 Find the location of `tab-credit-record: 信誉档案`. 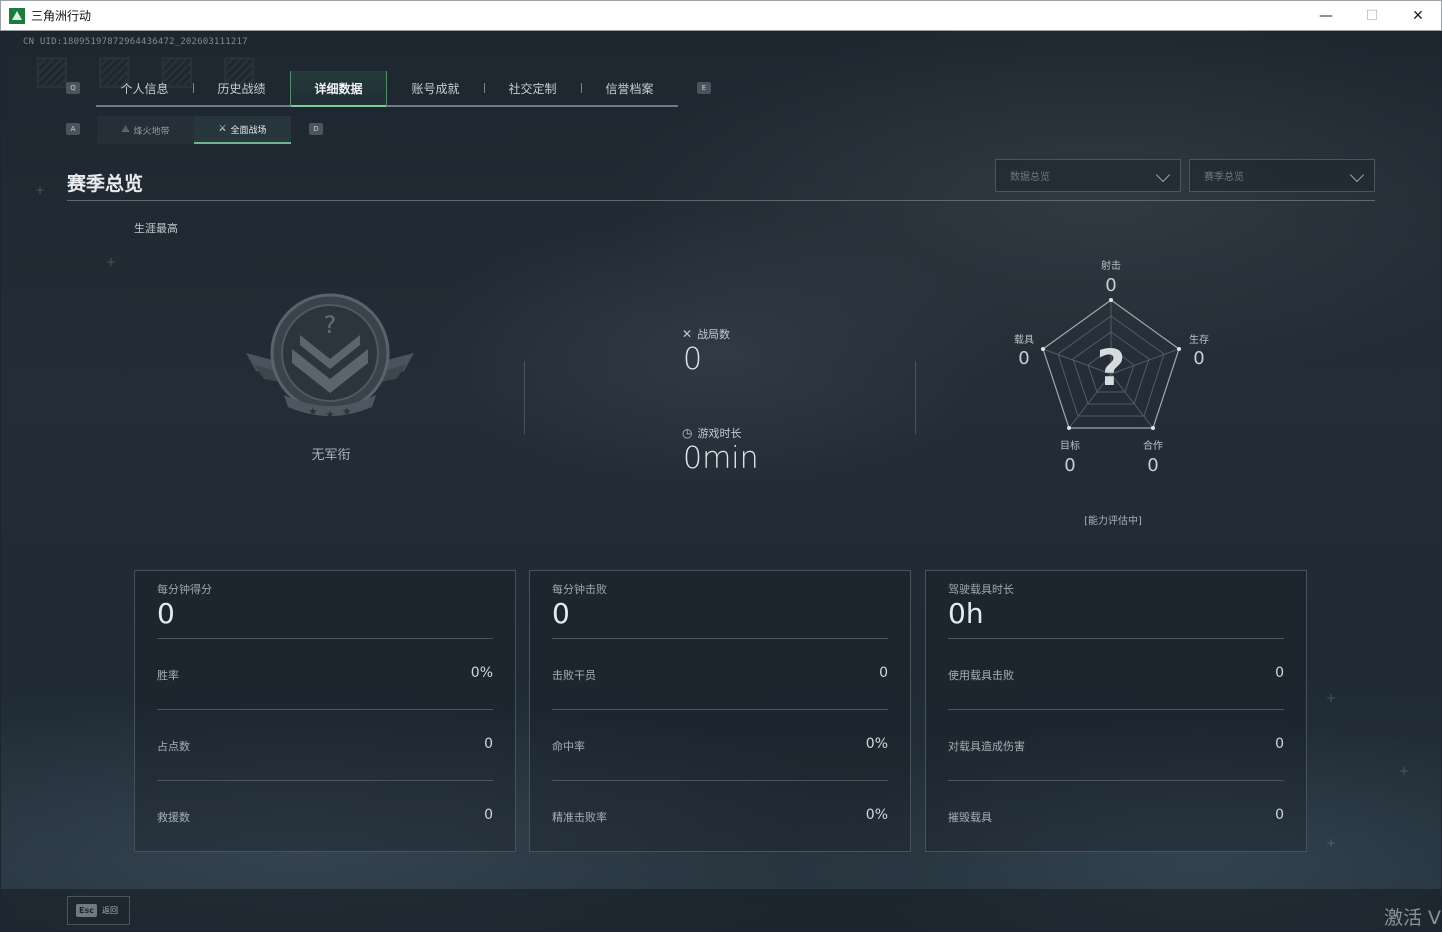

tab-credit-record: 信誉档案 is located at coordinates (629, 88).